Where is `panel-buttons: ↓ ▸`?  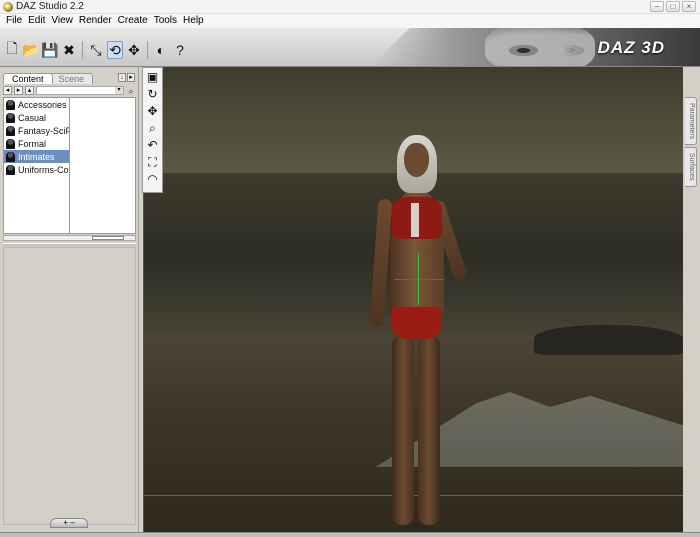
panel-buttons: ↓ ▸ is located at coordinates (126, 77).